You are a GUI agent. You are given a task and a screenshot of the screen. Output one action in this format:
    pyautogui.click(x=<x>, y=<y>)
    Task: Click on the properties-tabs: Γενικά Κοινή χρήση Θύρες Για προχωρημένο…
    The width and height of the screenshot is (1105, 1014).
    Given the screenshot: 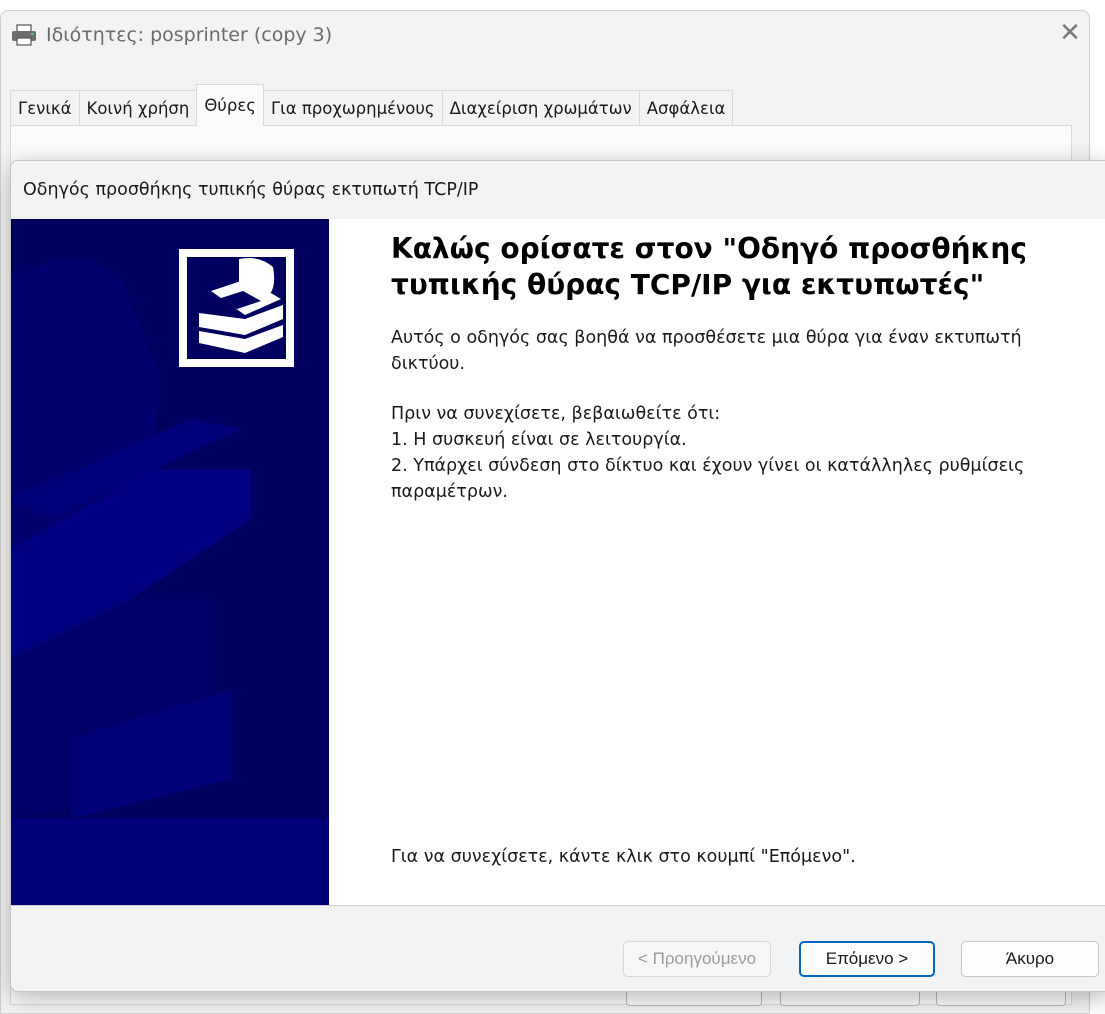 What is the action you would take?
    pyautogui.click(x=372, y=105)
    